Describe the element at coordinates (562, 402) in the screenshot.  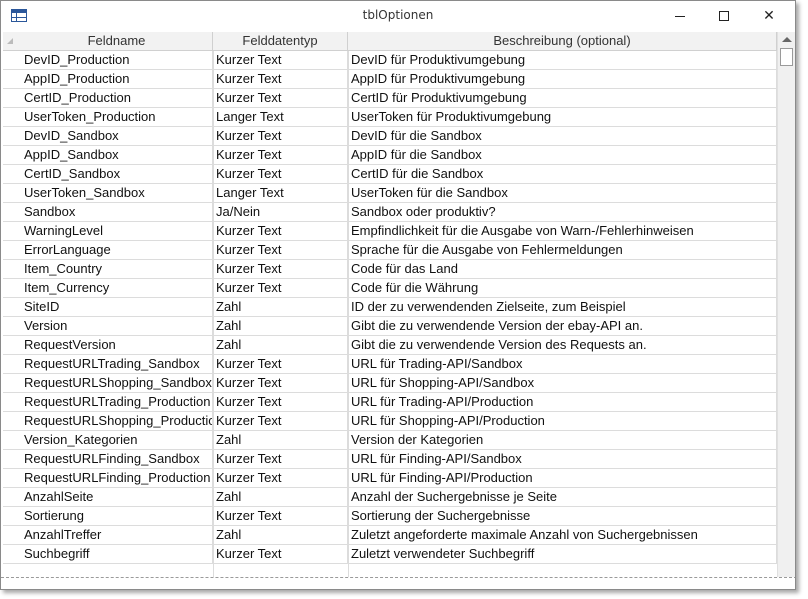
I see `description-cell: URL für Trading-API/Production` at that location.